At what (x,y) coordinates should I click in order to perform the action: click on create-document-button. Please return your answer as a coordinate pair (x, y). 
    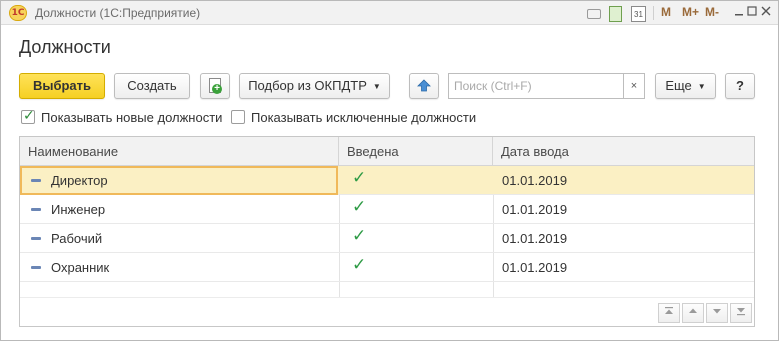
    Looking at the image, I should click on (215, 86).